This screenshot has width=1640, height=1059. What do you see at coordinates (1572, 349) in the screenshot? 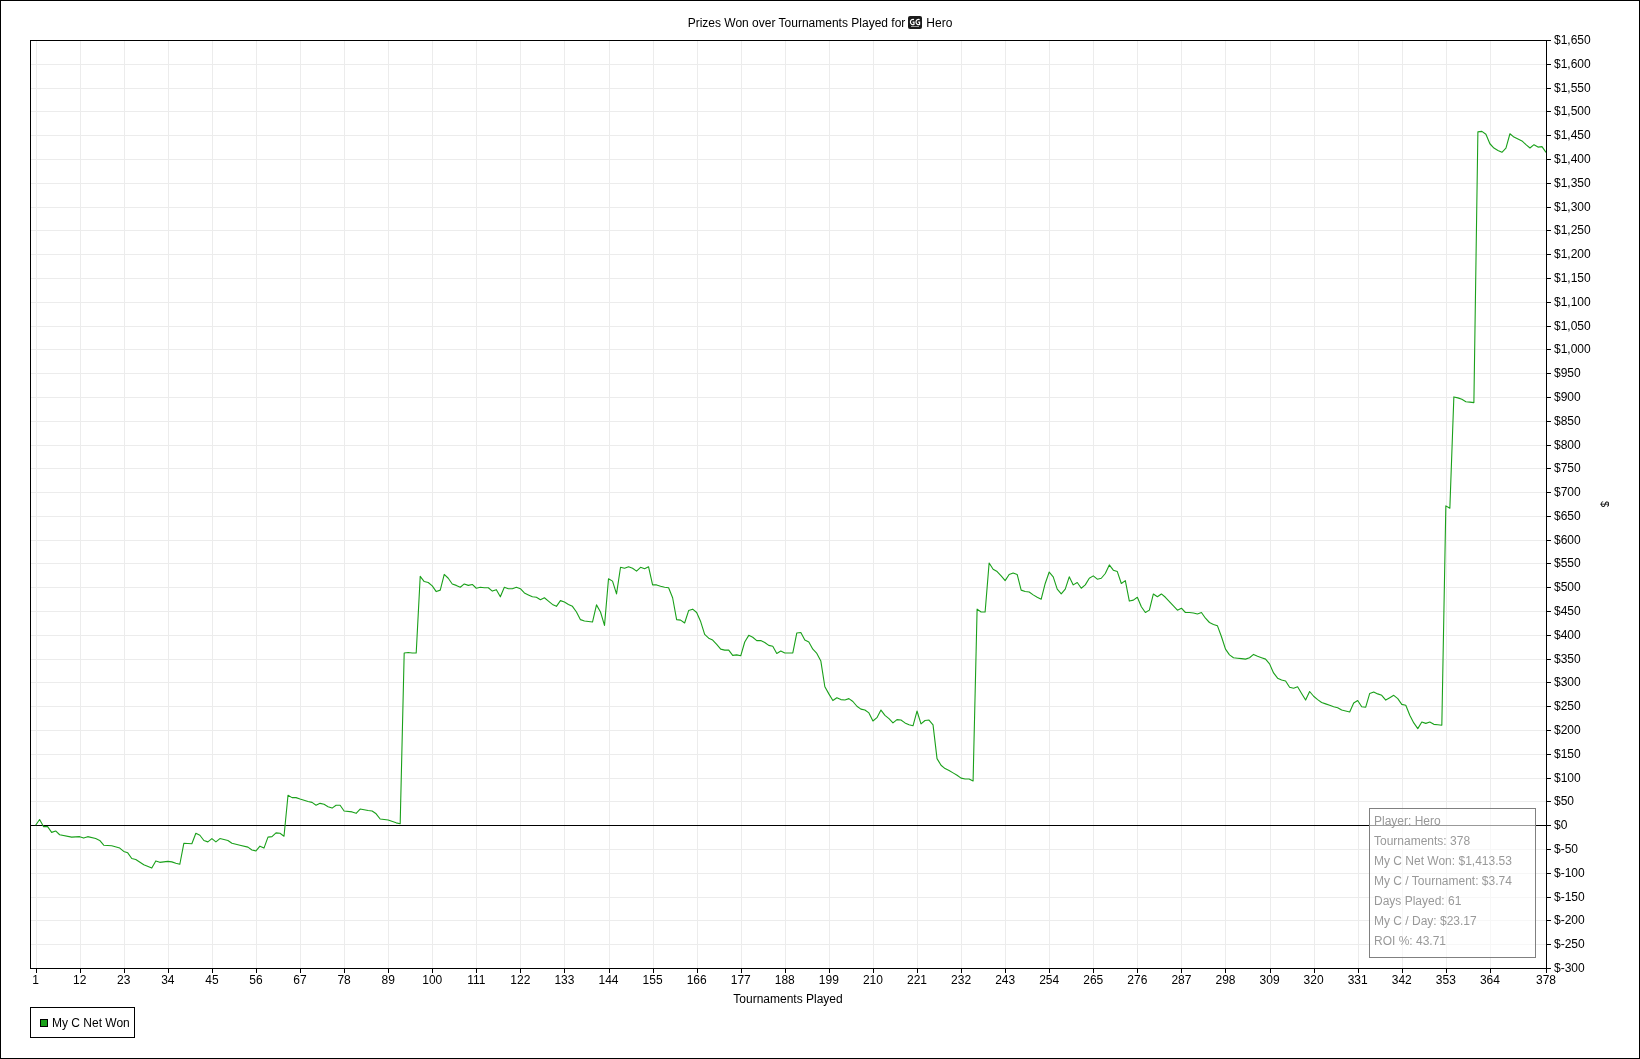
I see `y-tick-label: $1,000` at bounding box center [1572, 349].